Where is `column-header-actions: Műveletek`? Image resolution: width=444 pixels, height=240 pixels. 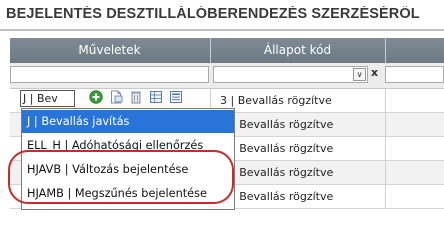
column-header-actions: Műveletek is located at coordinates (109, 50).